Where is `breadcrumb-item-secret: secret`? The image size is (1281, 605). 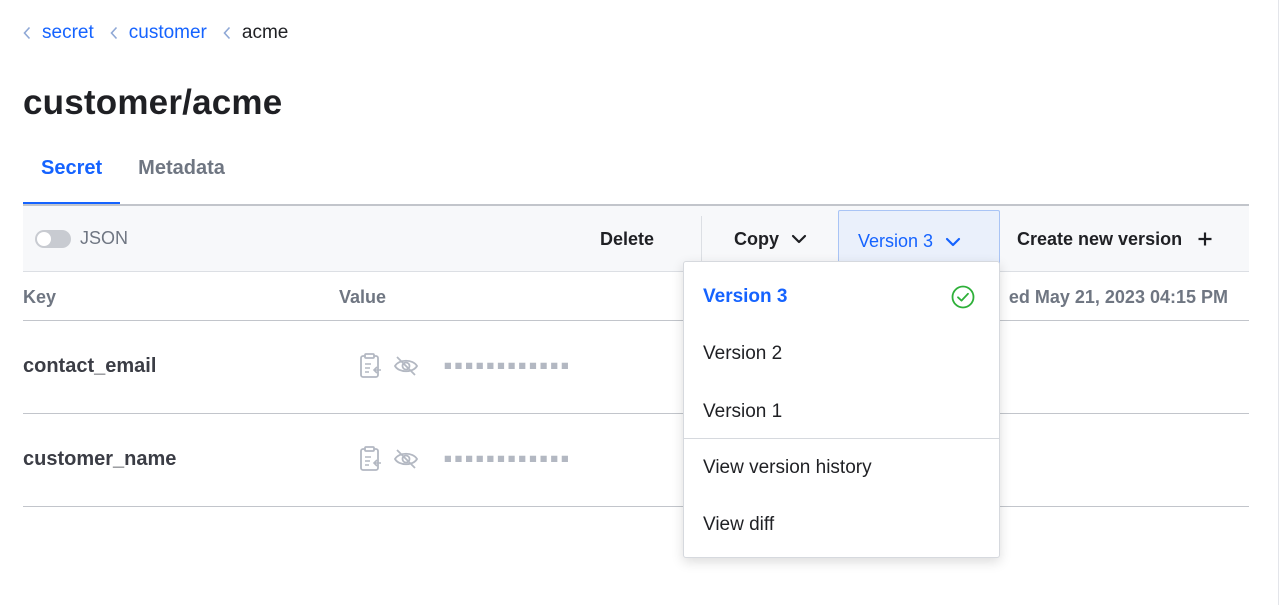
breadcrumb-item-secret: secret is located at coordinates (58, 33).